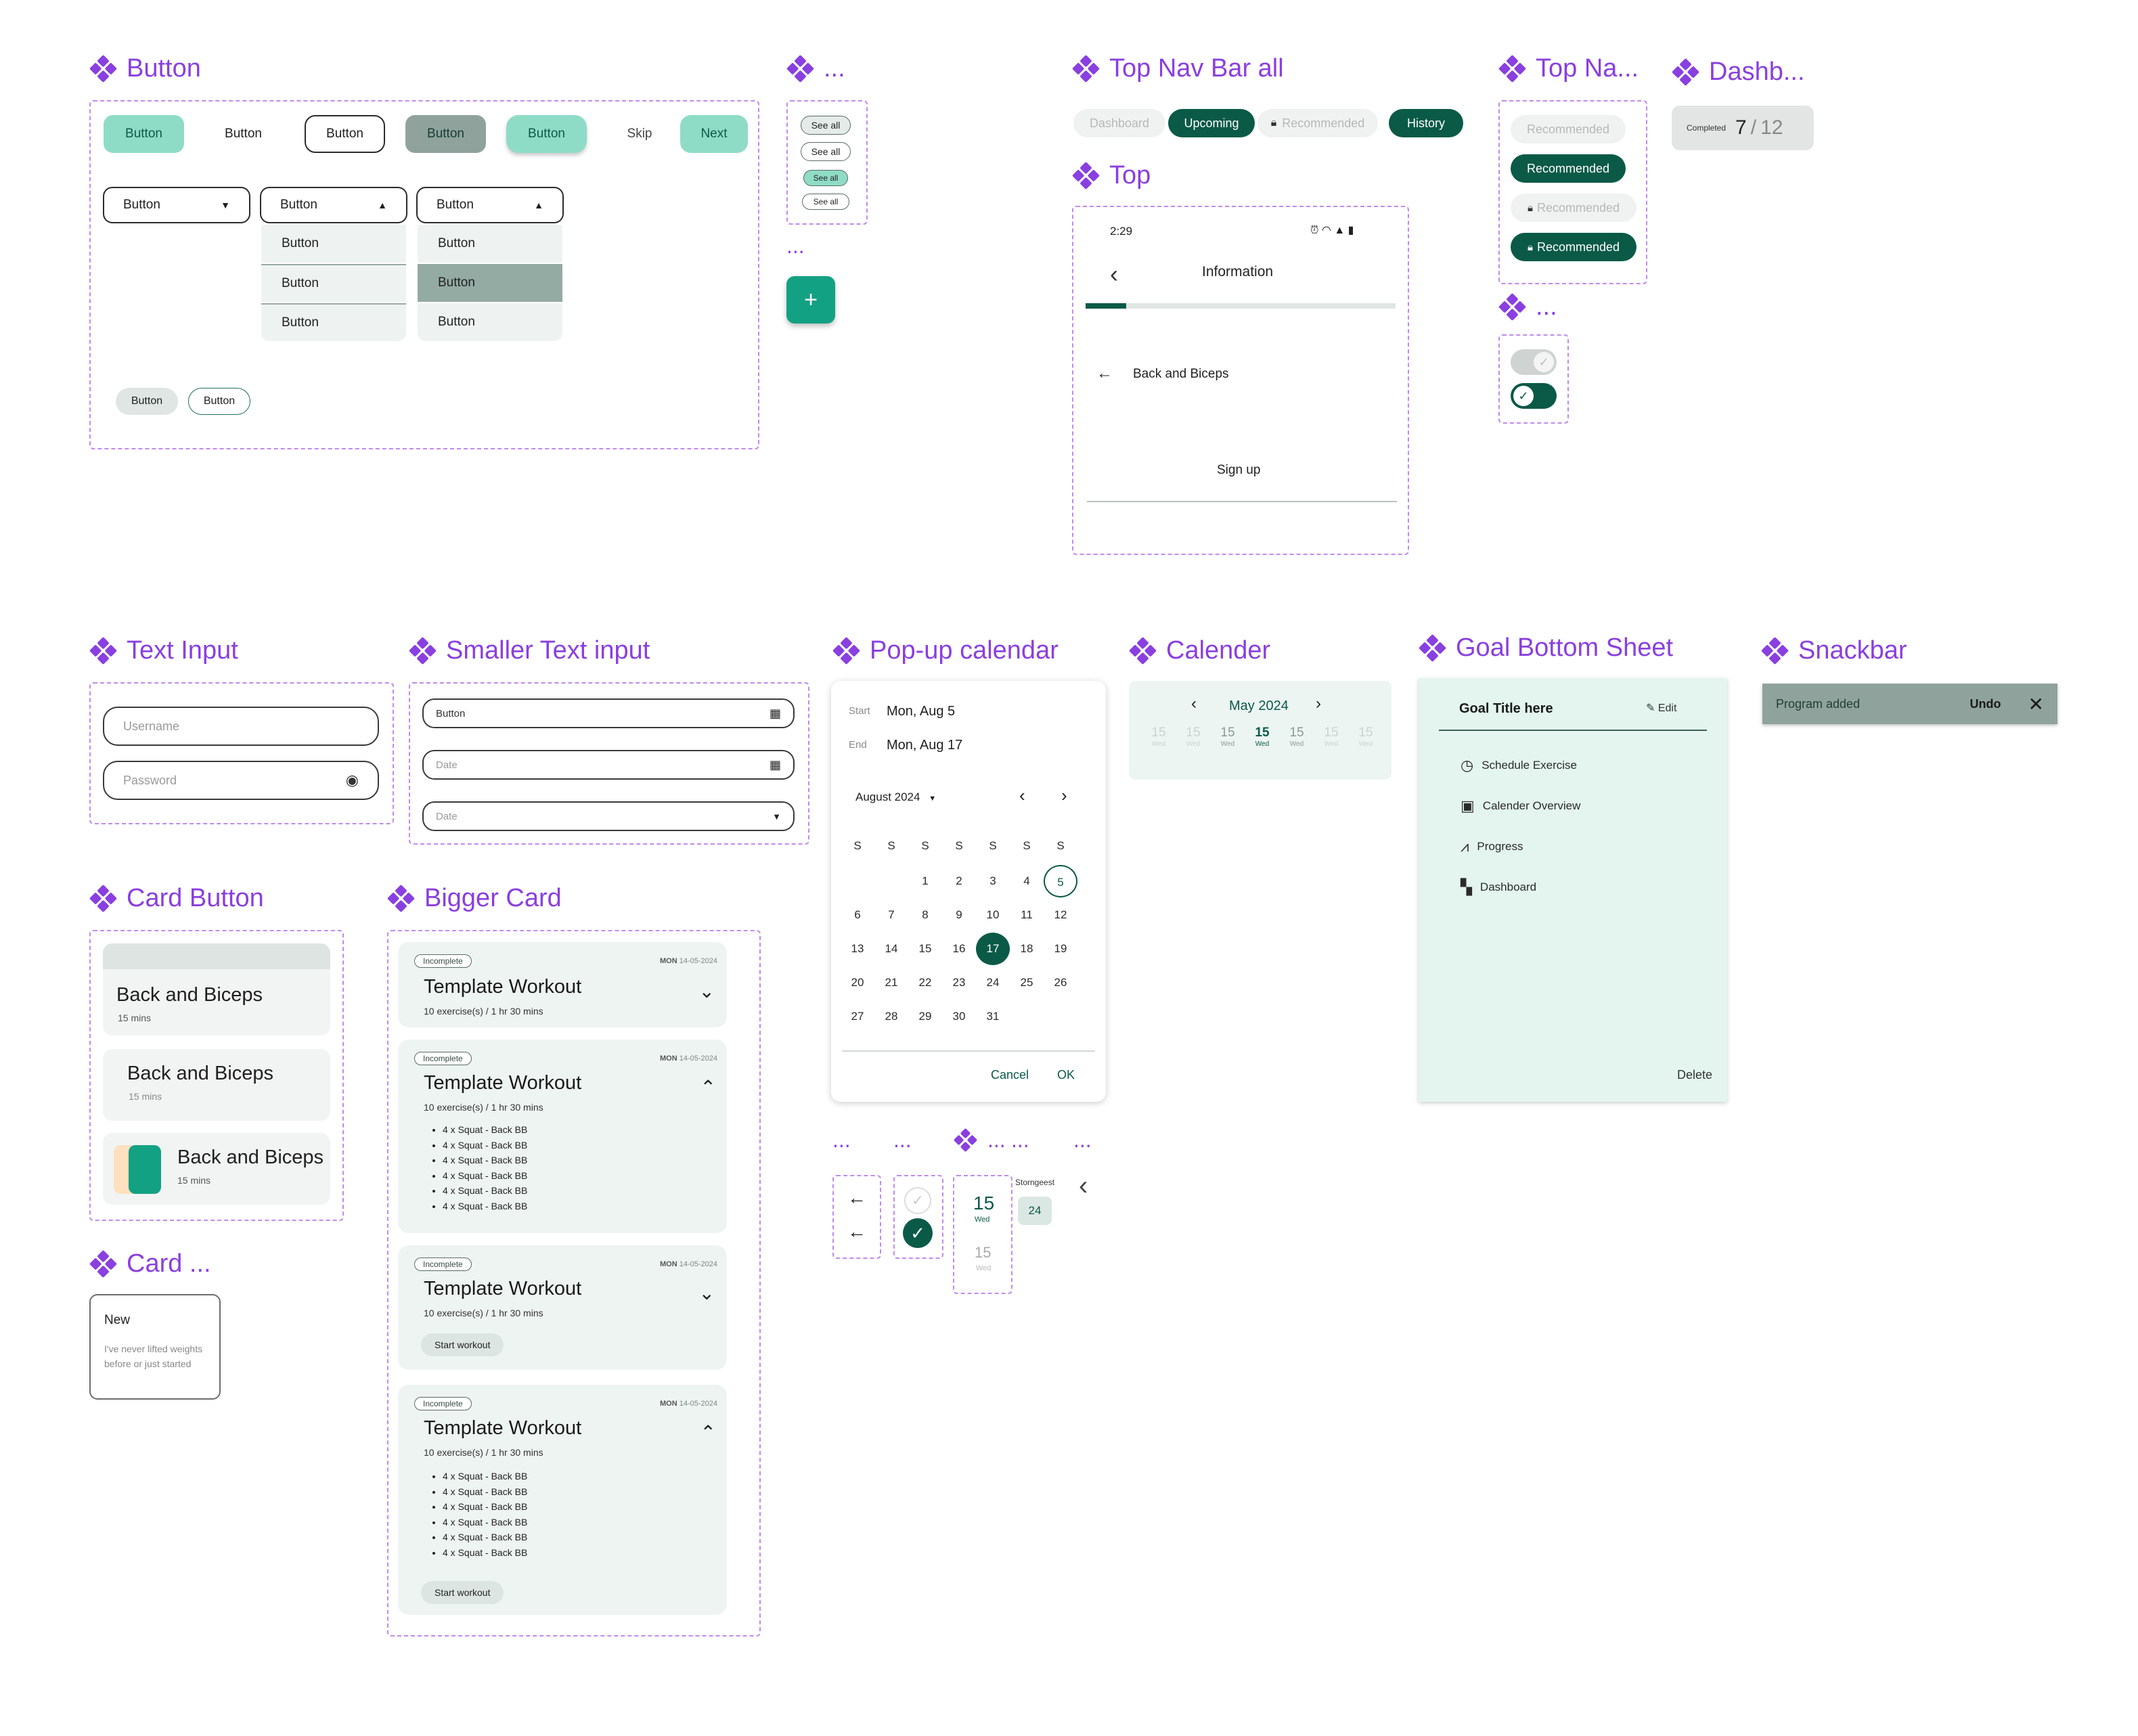 The image size is (2138, 1736). What do you see at coordinates (241, 727) in the screenshot?
I see `username-input: Username` at bounding box center [241, 727].